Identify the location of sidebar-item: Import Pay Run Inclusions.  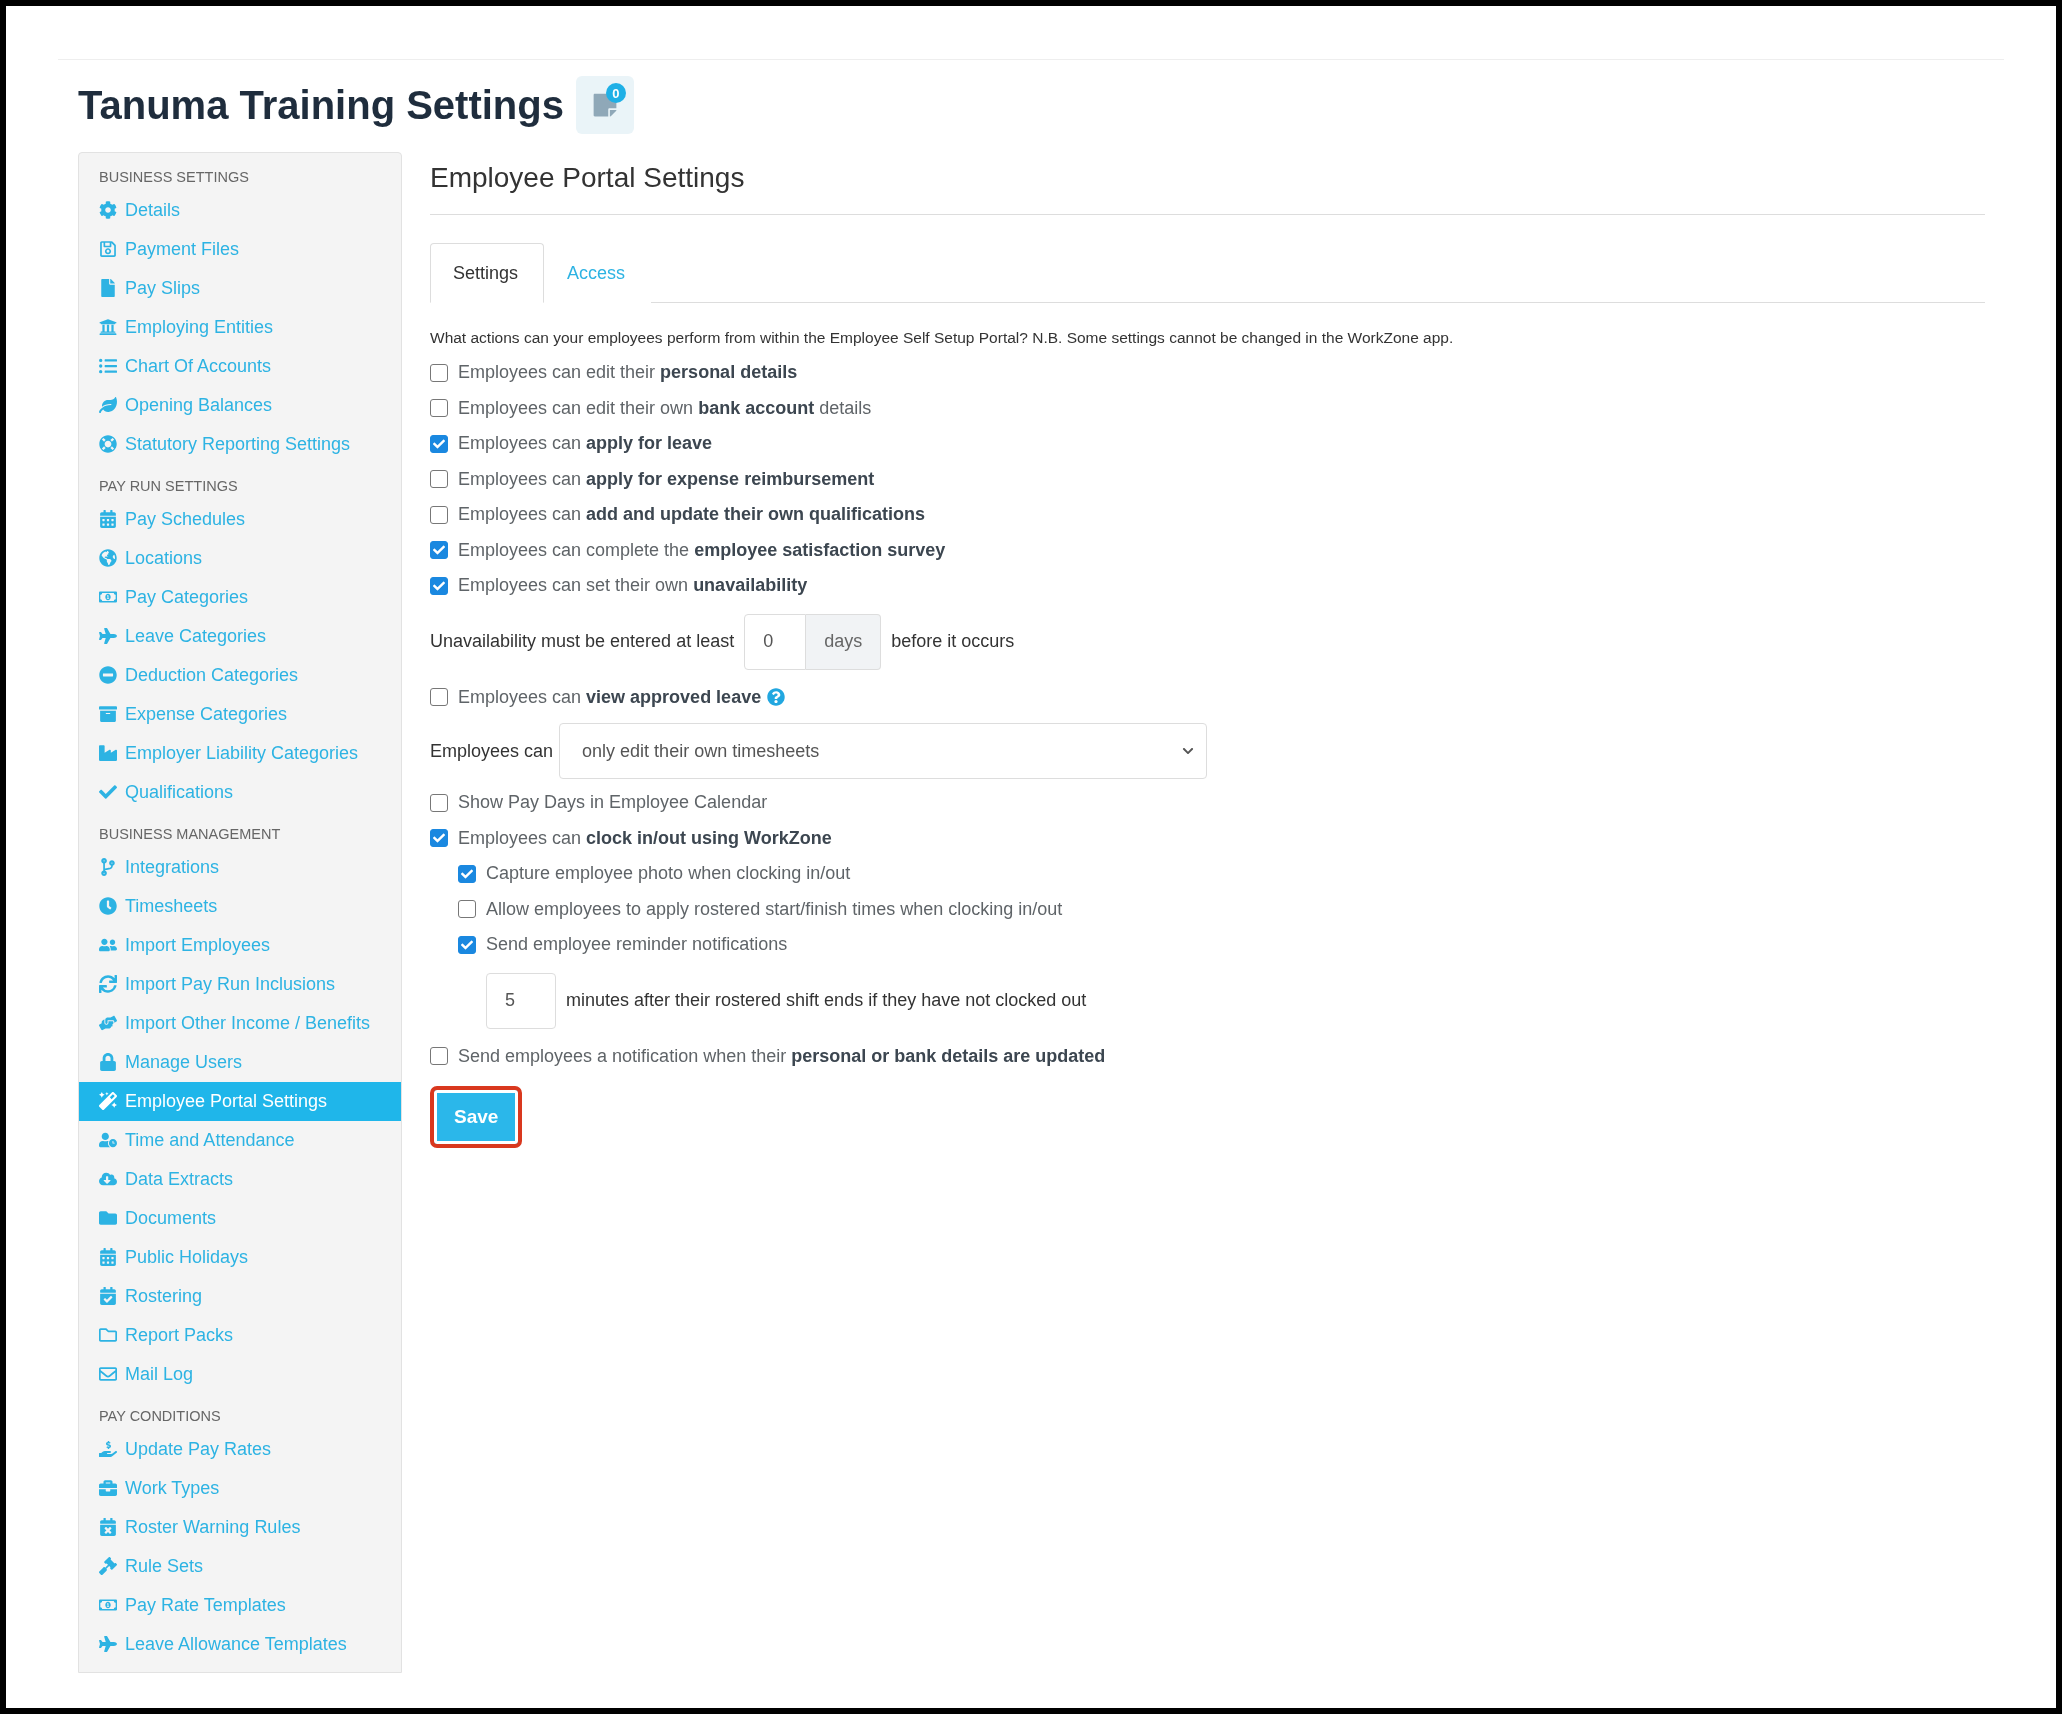
(240, 984).